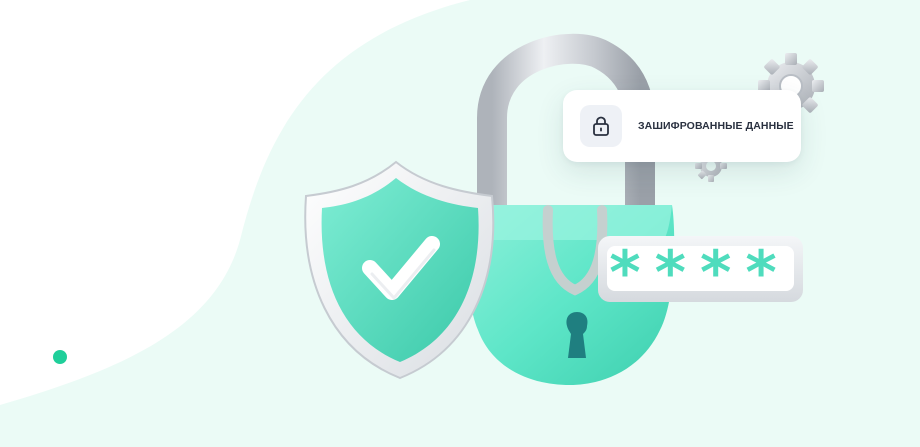 The height and width of the screenshot is (447, 920). What do you see at coordinates (700, 273) in the screenshot?
I see `password-mask-text: ****` at bounding box center [700, 273].